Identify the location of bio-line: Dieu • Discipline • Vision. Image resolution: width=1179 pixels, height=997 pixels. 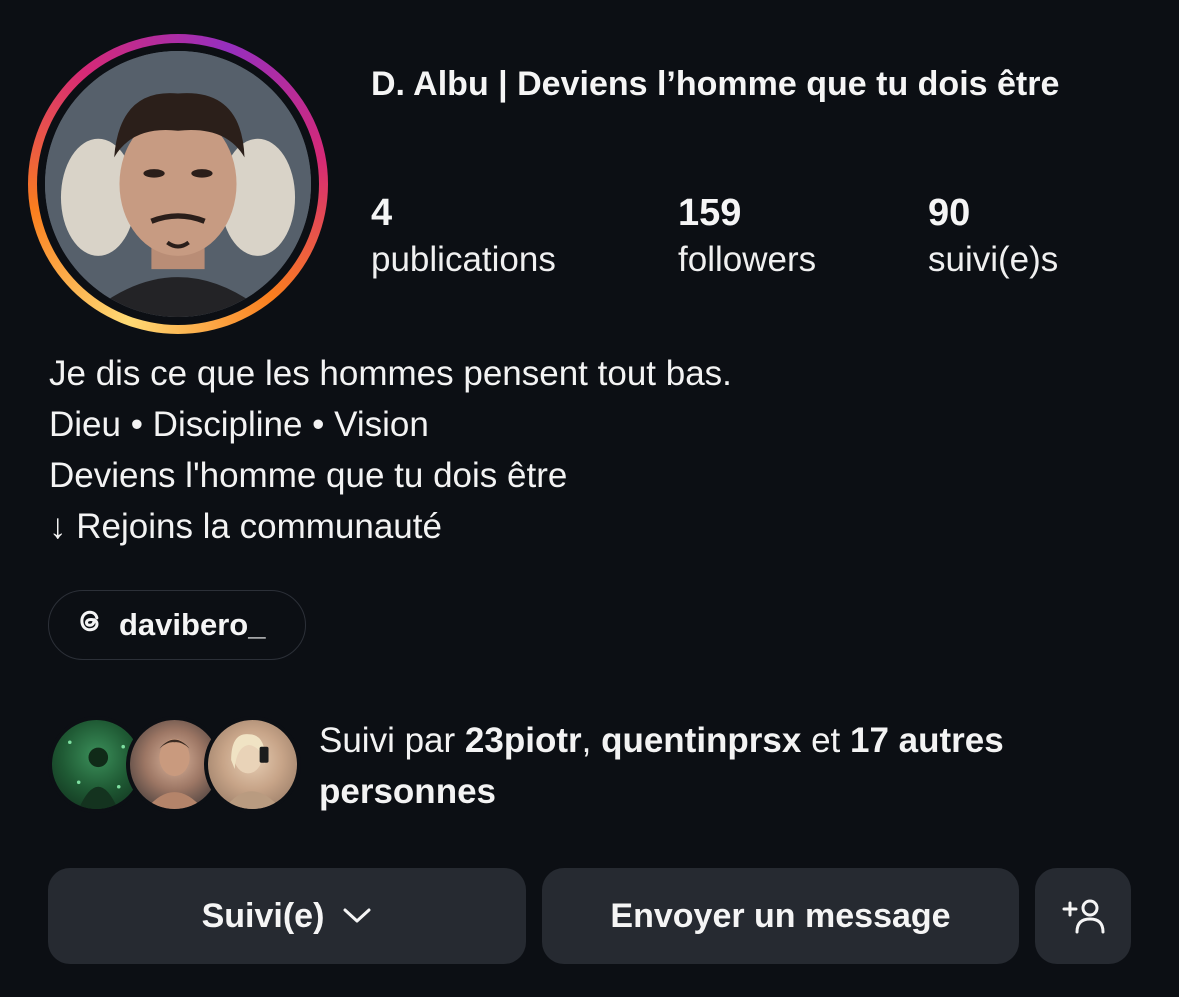
(239, 424).